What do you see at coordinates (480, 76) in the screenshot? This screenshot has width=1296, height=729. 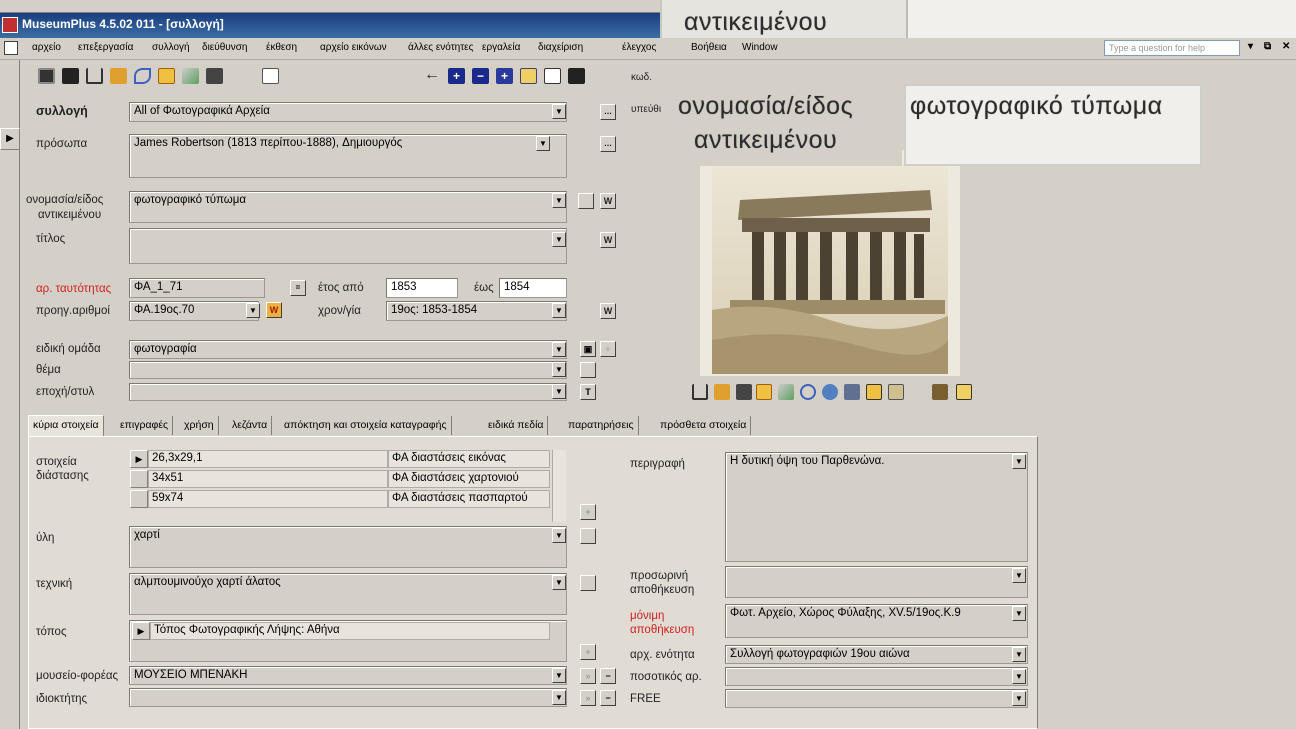 I see `minus-icon: −` at bounding box center [480, 76].